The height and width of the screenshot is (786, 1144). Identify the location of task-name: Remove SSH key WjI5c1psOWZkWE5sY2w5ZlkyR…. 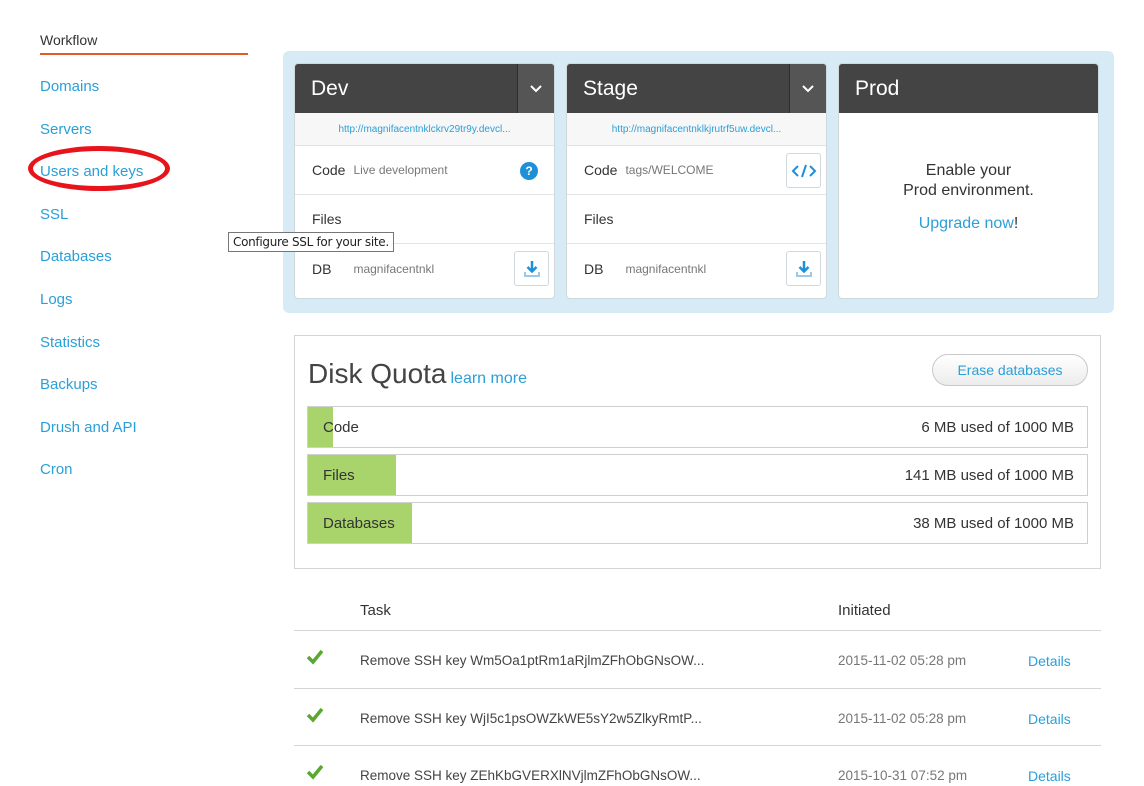
(531, 718).